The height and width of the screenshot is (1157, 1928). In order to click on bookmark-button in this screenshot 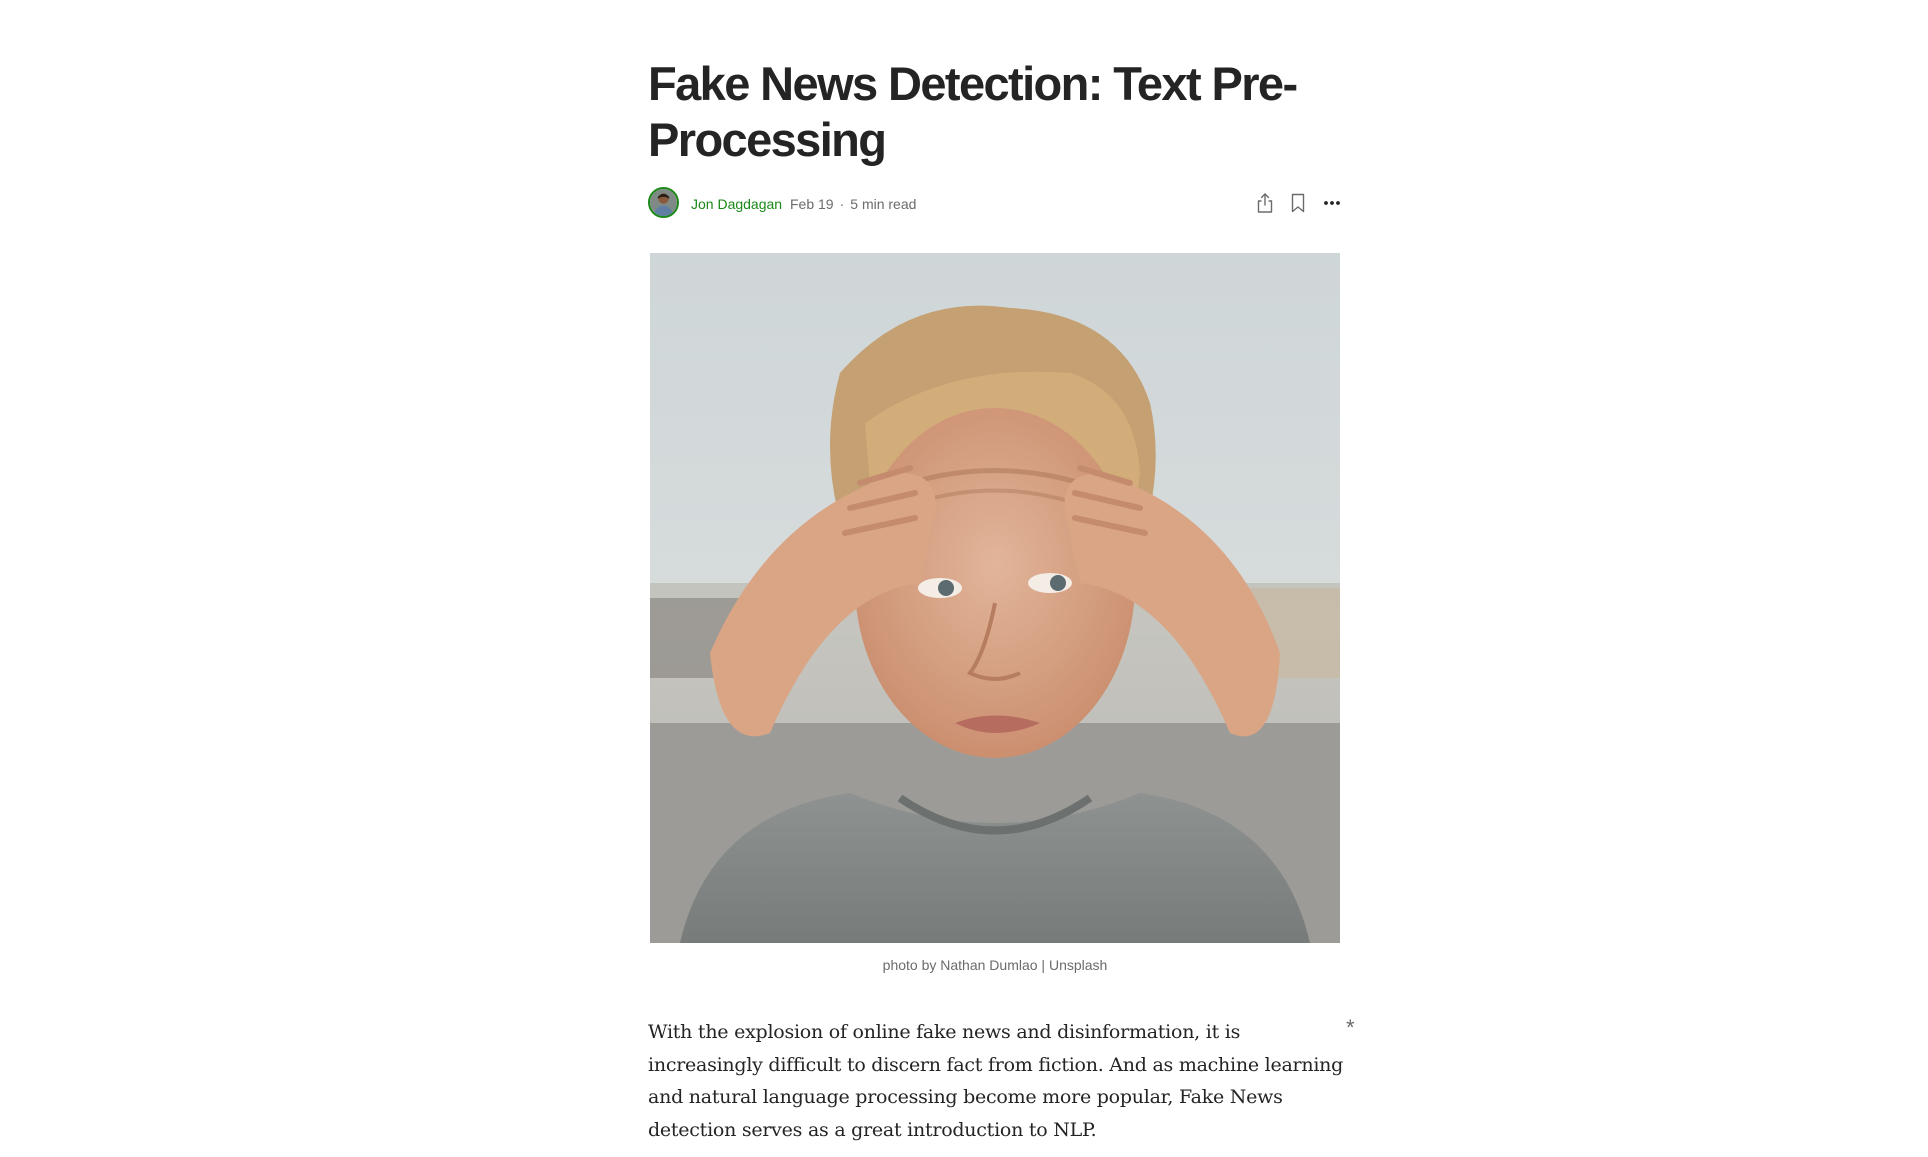, I will do `click(1298, 203)`.